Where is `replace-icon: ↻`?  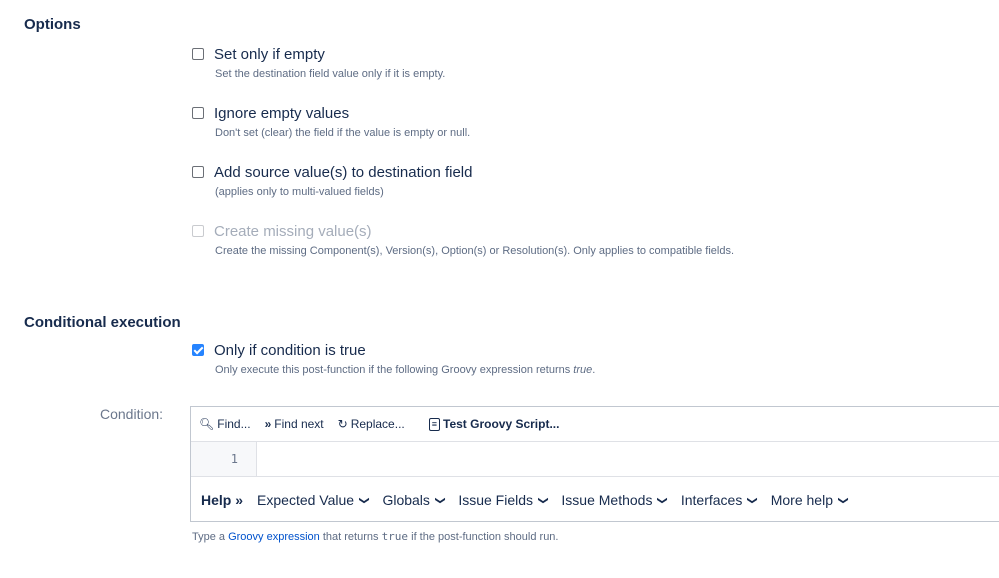 replace-icon: ↻ is located at coordinates (342, 424).